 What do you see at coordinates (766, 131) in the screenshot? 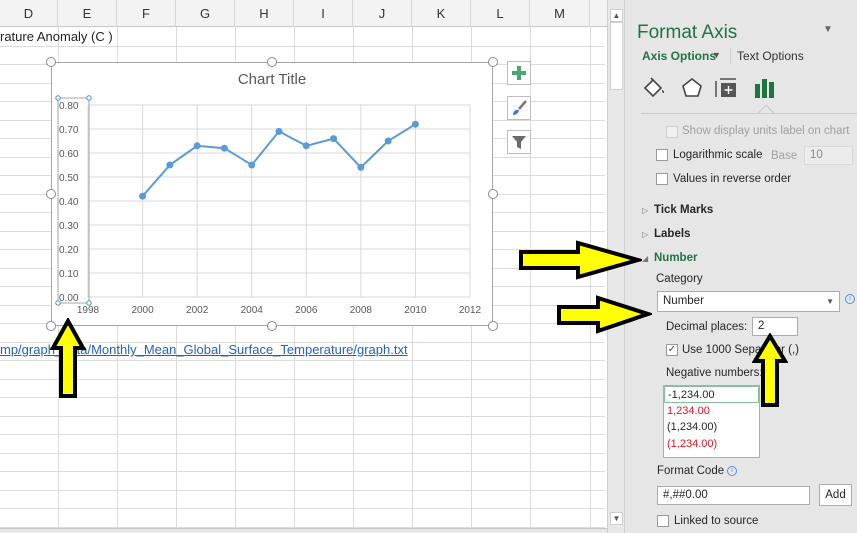
I see `show-display-units-label: Show display units label on chart` at bounding box center [766, 131].